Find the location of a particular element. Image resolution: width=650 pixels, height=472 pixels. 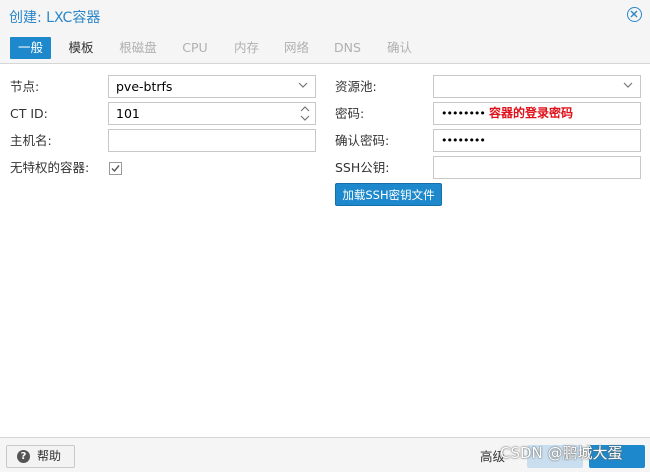

window-title: 创建: LXC容器 is located at coordinates (55, 18).